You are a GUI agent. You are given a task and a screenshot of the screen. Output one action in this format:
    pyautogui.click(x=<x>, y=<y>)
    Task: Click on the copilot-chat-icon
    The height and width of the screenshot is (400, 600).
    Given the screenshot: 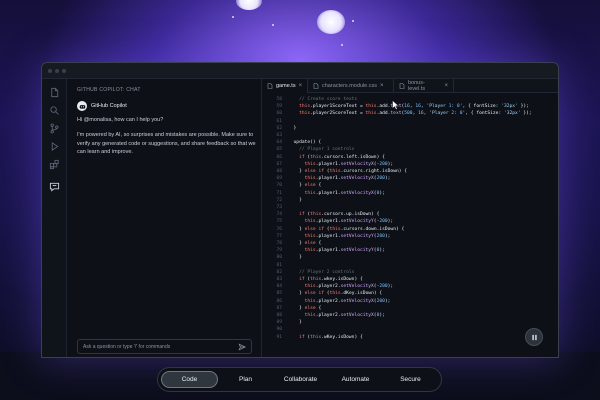 What is the action you would take?
    pyautogui.click(x=54, y=186)
    